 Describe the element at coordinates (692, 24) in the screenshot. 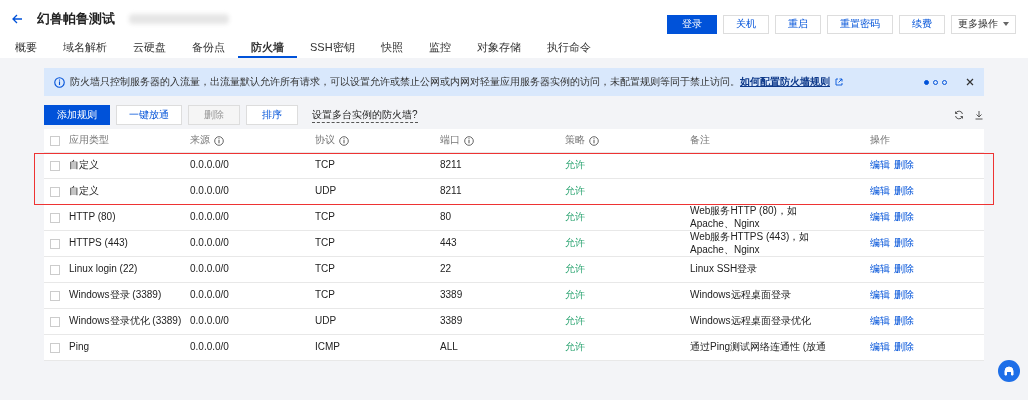

I see `action-button: 登录` at that location.